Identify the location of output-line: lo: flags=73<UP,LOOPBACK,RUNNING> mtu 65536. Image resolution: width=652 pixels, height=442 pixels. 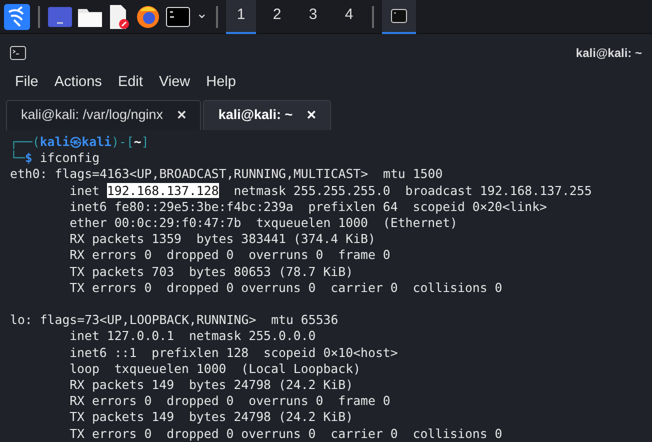
(174, 320).